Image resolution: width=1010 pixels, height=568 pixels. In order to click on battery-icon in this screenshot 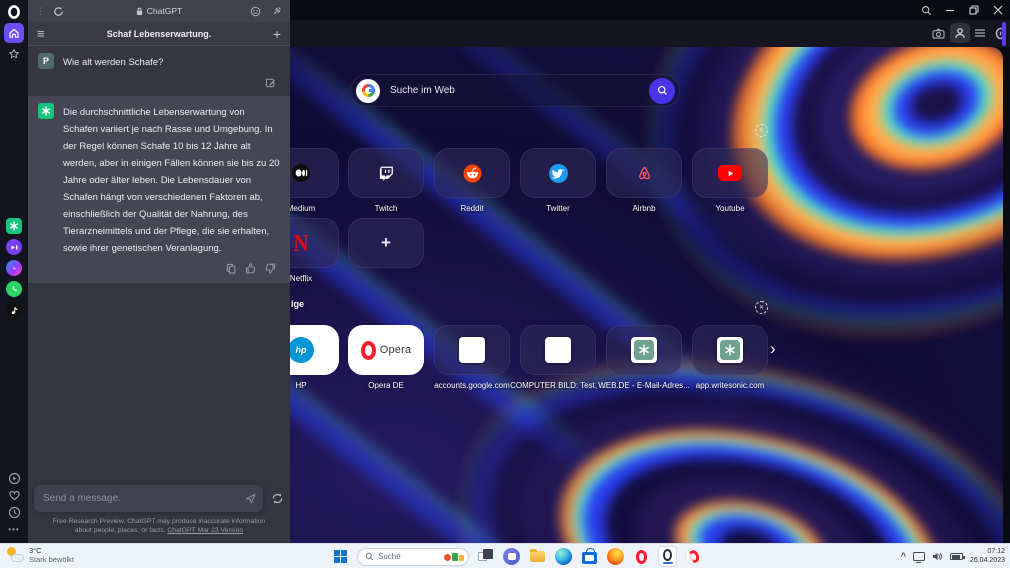, I will do `click(957, 556)`.